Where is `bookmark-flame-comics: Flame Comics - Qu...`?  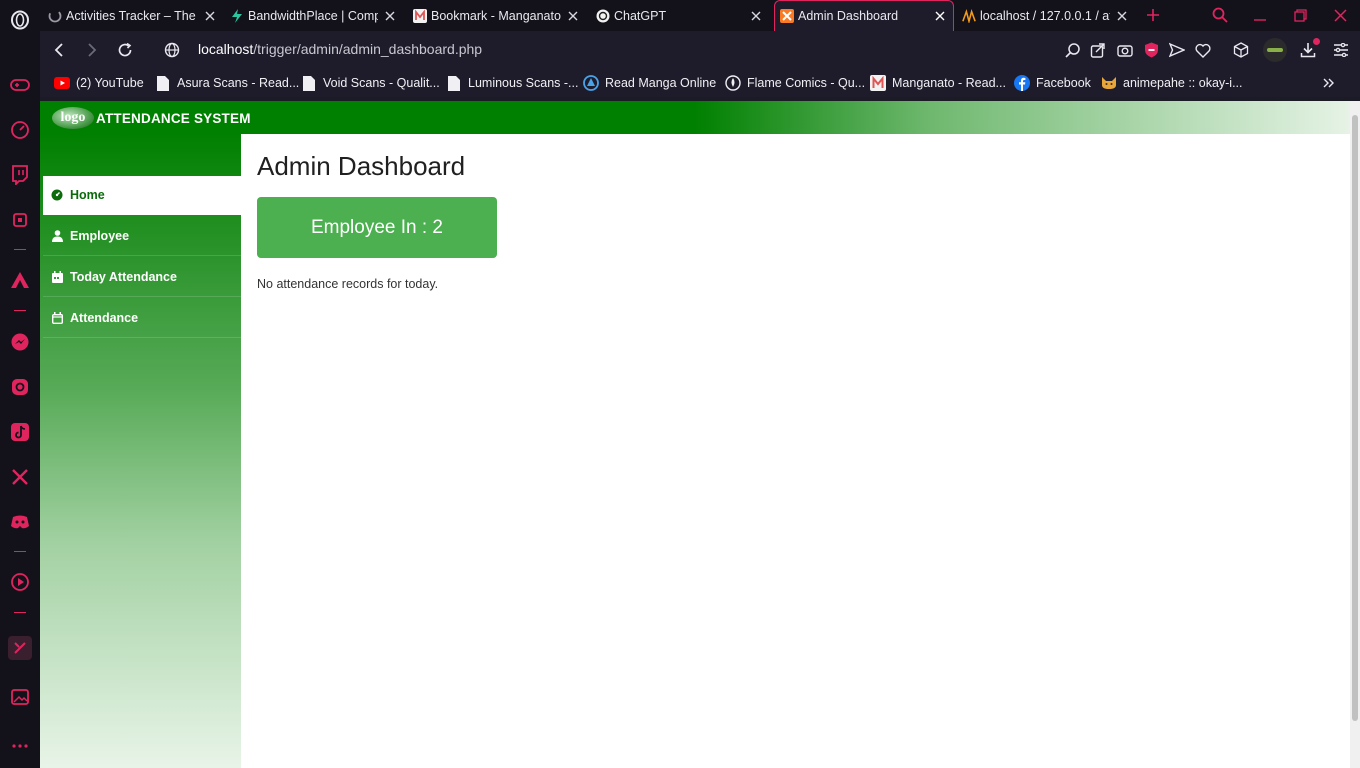
bookmark-flame-comics: Flame Comics - Qu... is located at coordinates (795, 83).